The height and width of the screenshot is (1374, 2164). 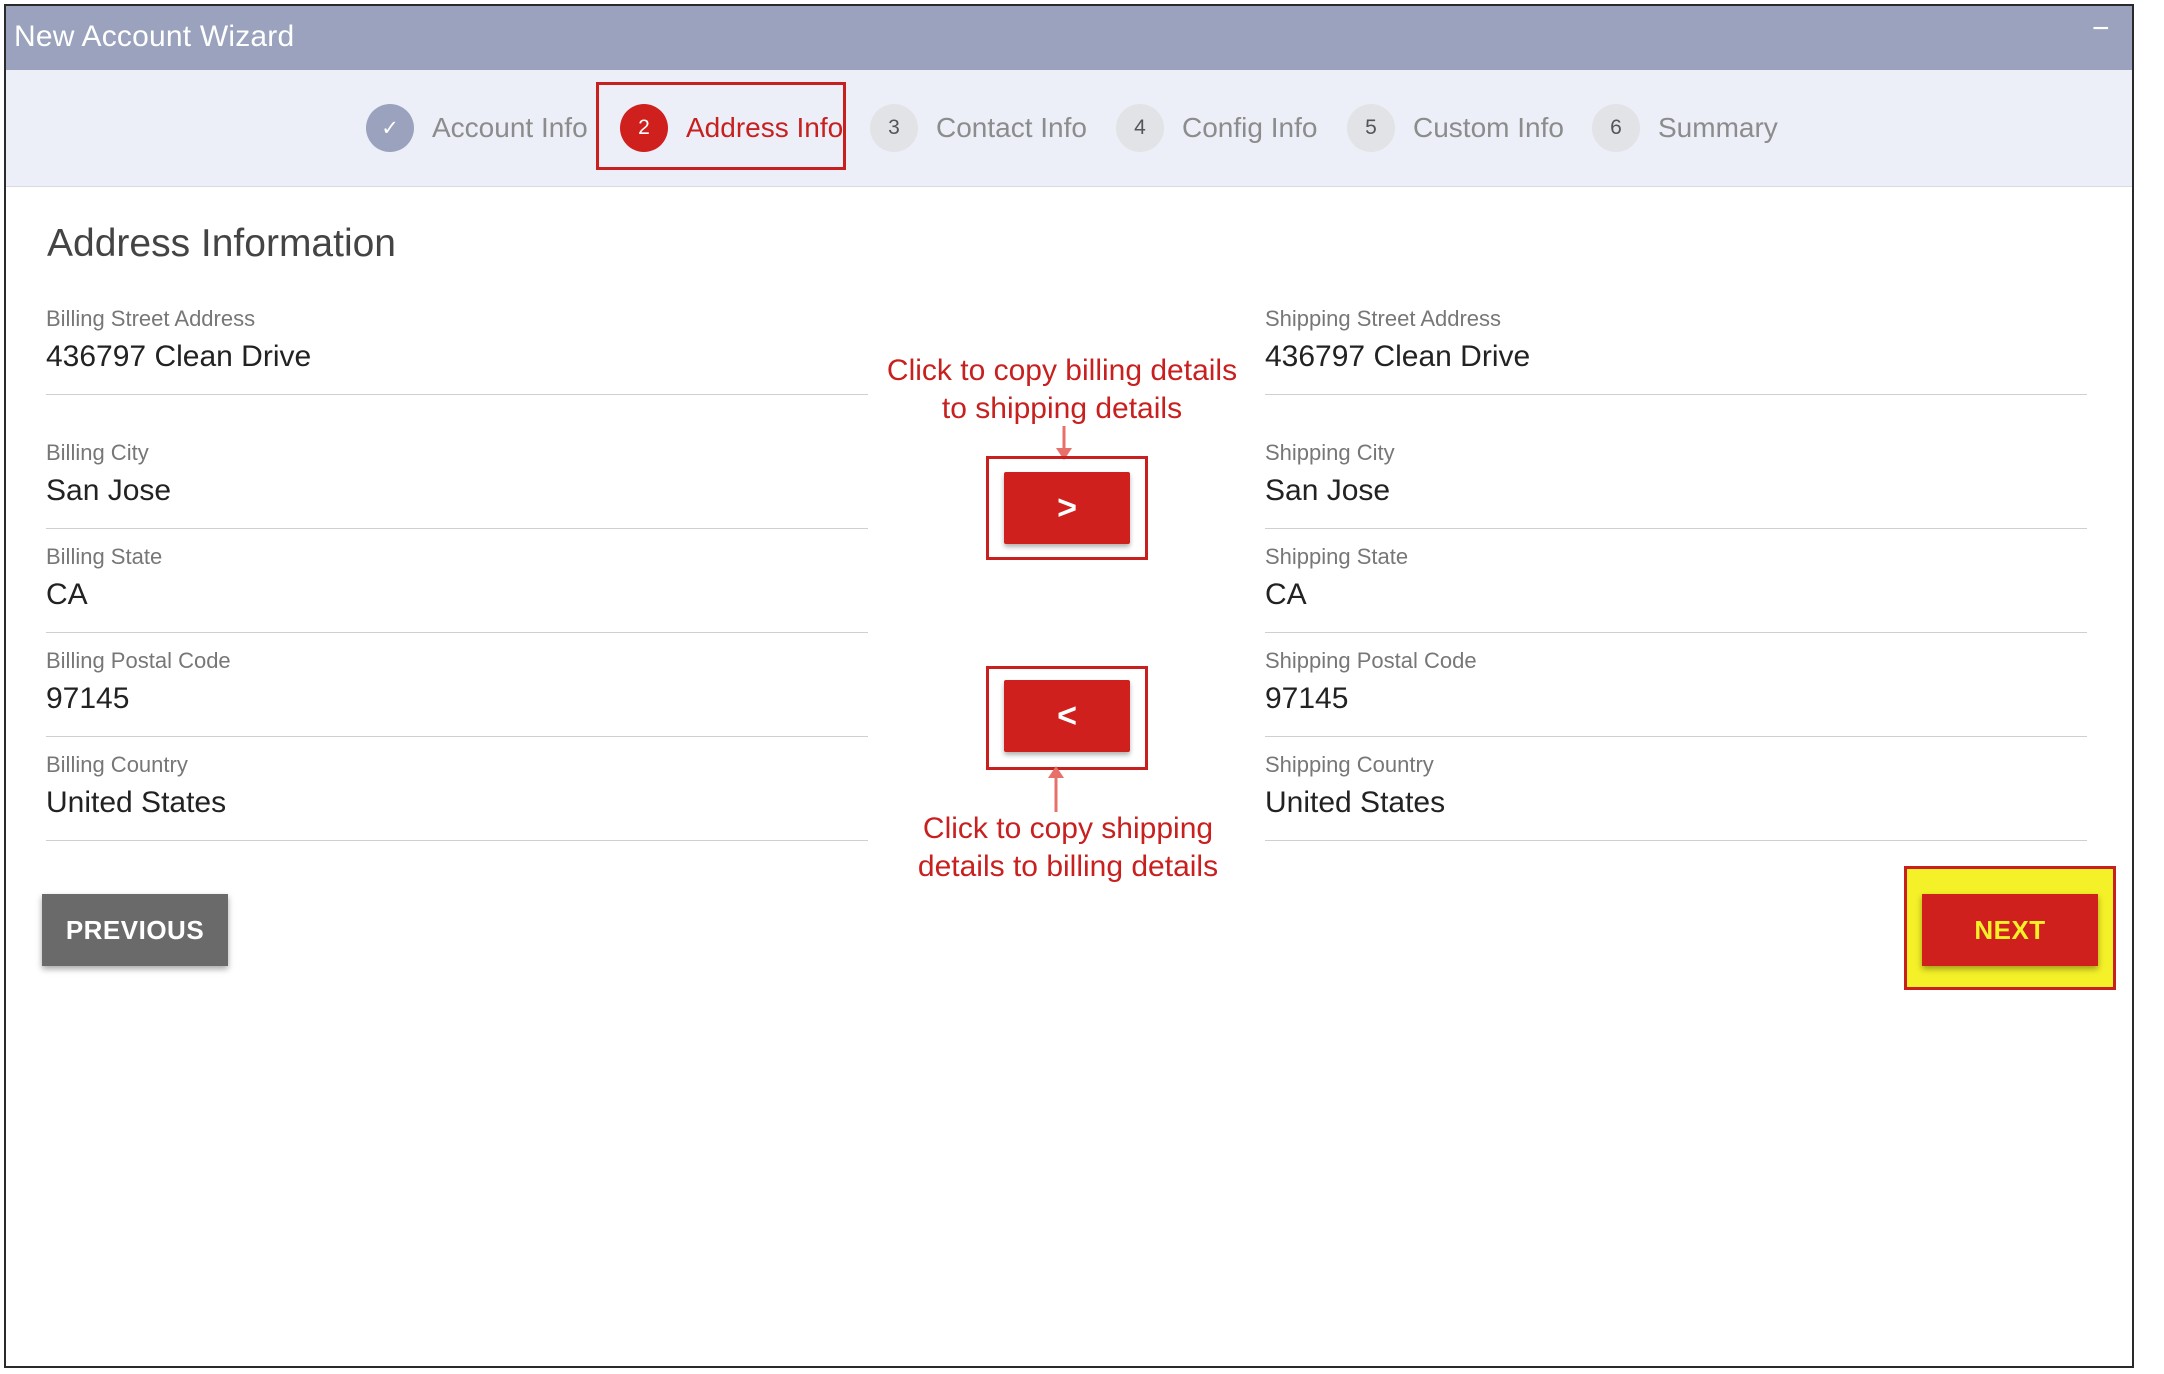 I want to click on field-label: Billing Street Address, so click(x=151, y=318).